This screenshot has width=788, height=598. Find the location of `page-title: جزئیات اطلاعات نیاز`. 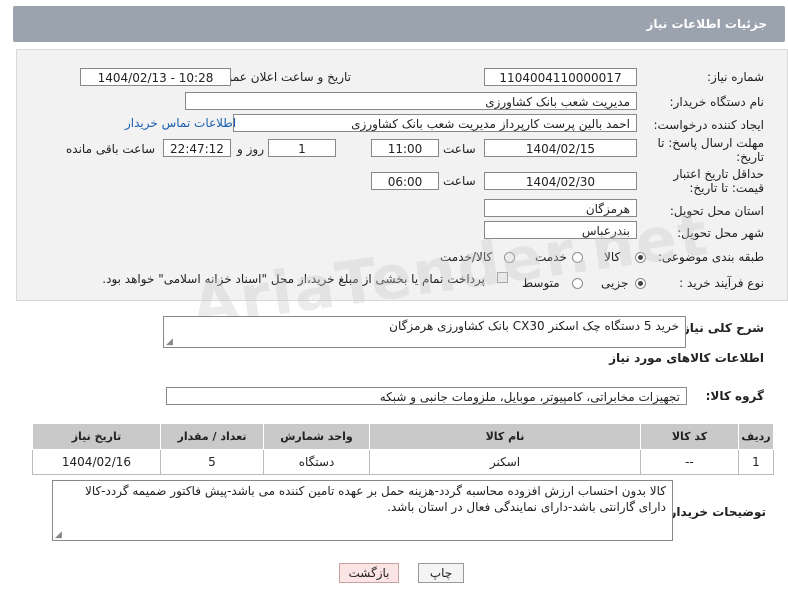

page-title: جزئیات اطلاعات نیاز is located at coordinates (706, 24).